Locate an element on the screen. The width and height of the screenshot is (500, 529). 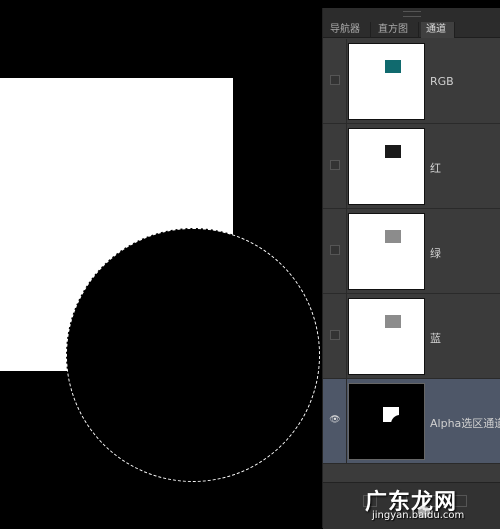
tab-navigator: 导航器 is located at coordinates (348, 30).